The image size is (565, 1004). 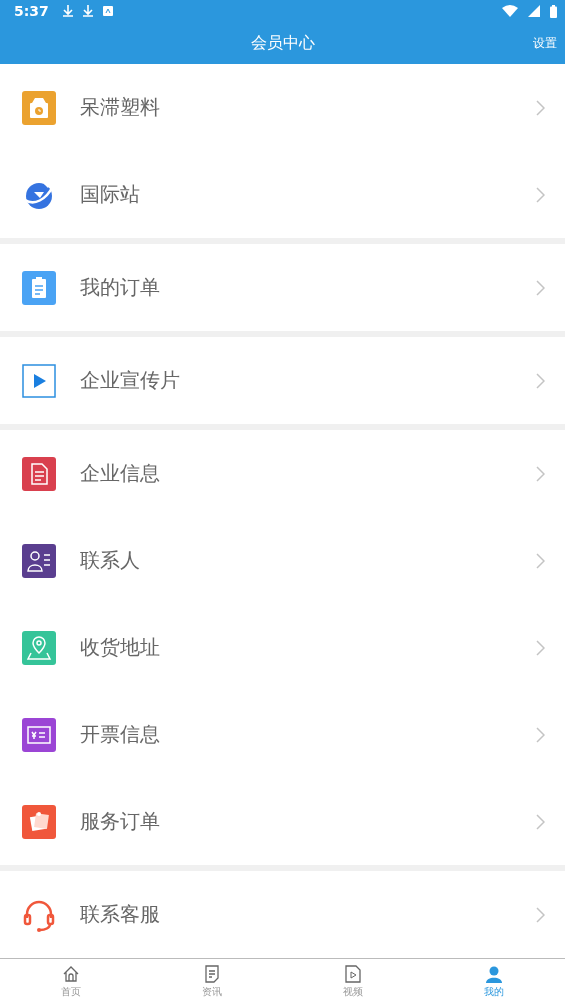 I want to click on menu-item: 企业宣传片, so click(x=282, y=380).